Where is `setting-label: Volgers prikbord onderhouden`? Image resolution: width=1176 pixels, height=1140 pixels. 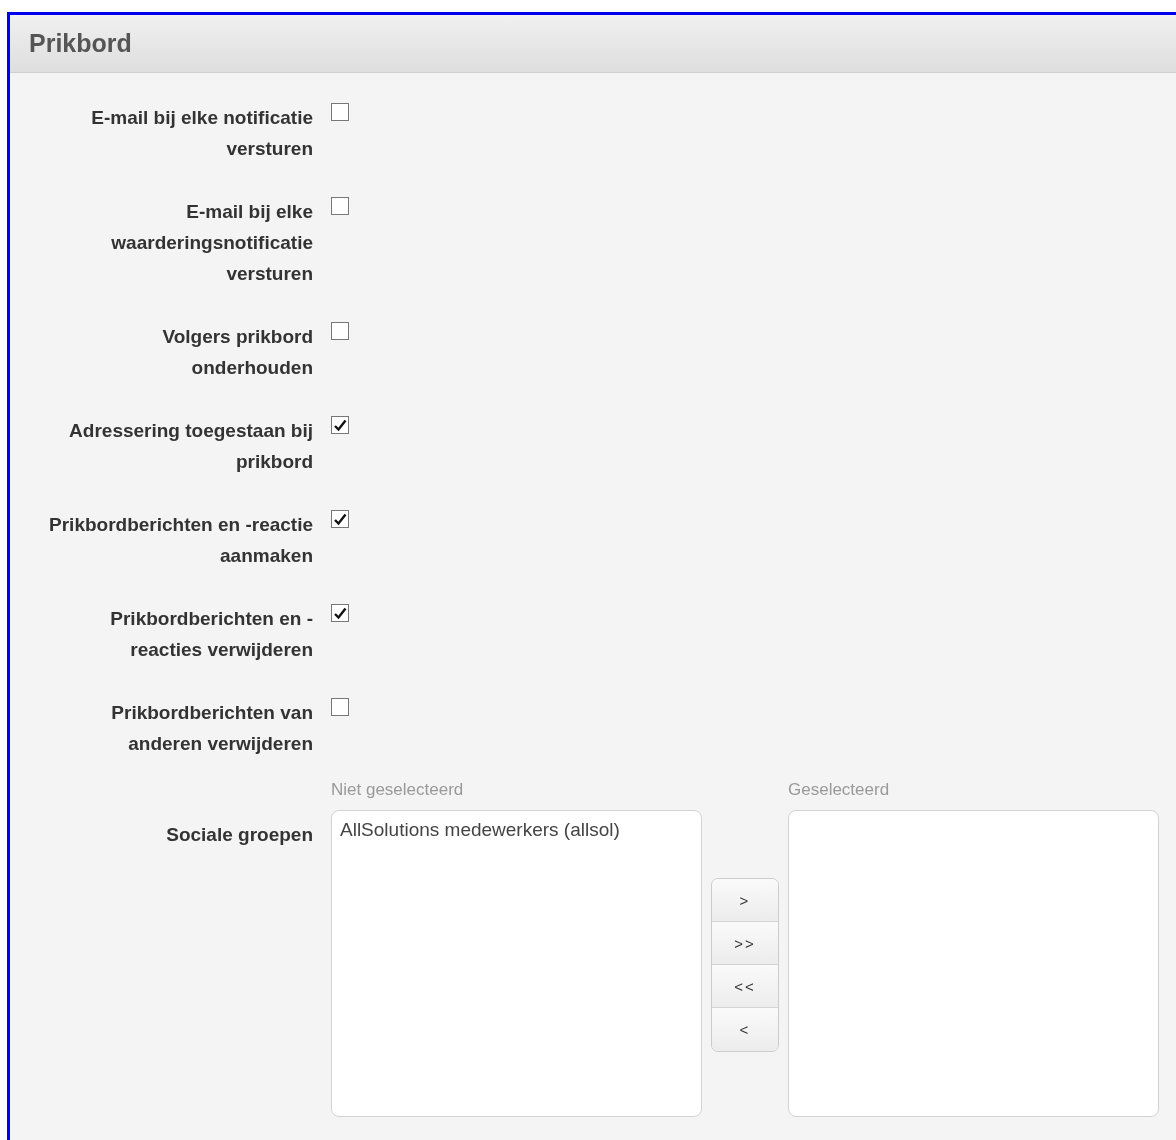 setting-label: Volgers prikbord onderhouden is located at coordinates (237, 352).